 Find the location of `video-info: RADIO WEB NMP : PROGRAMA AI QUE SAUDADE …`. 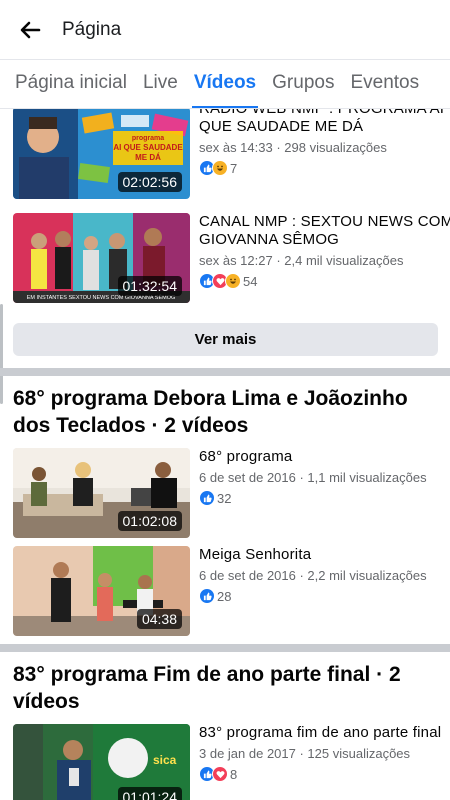

video-info: RADIO WEB NMP : PROGRAMA AI QUE SAUDADE … is located at coordinates (324, 143).